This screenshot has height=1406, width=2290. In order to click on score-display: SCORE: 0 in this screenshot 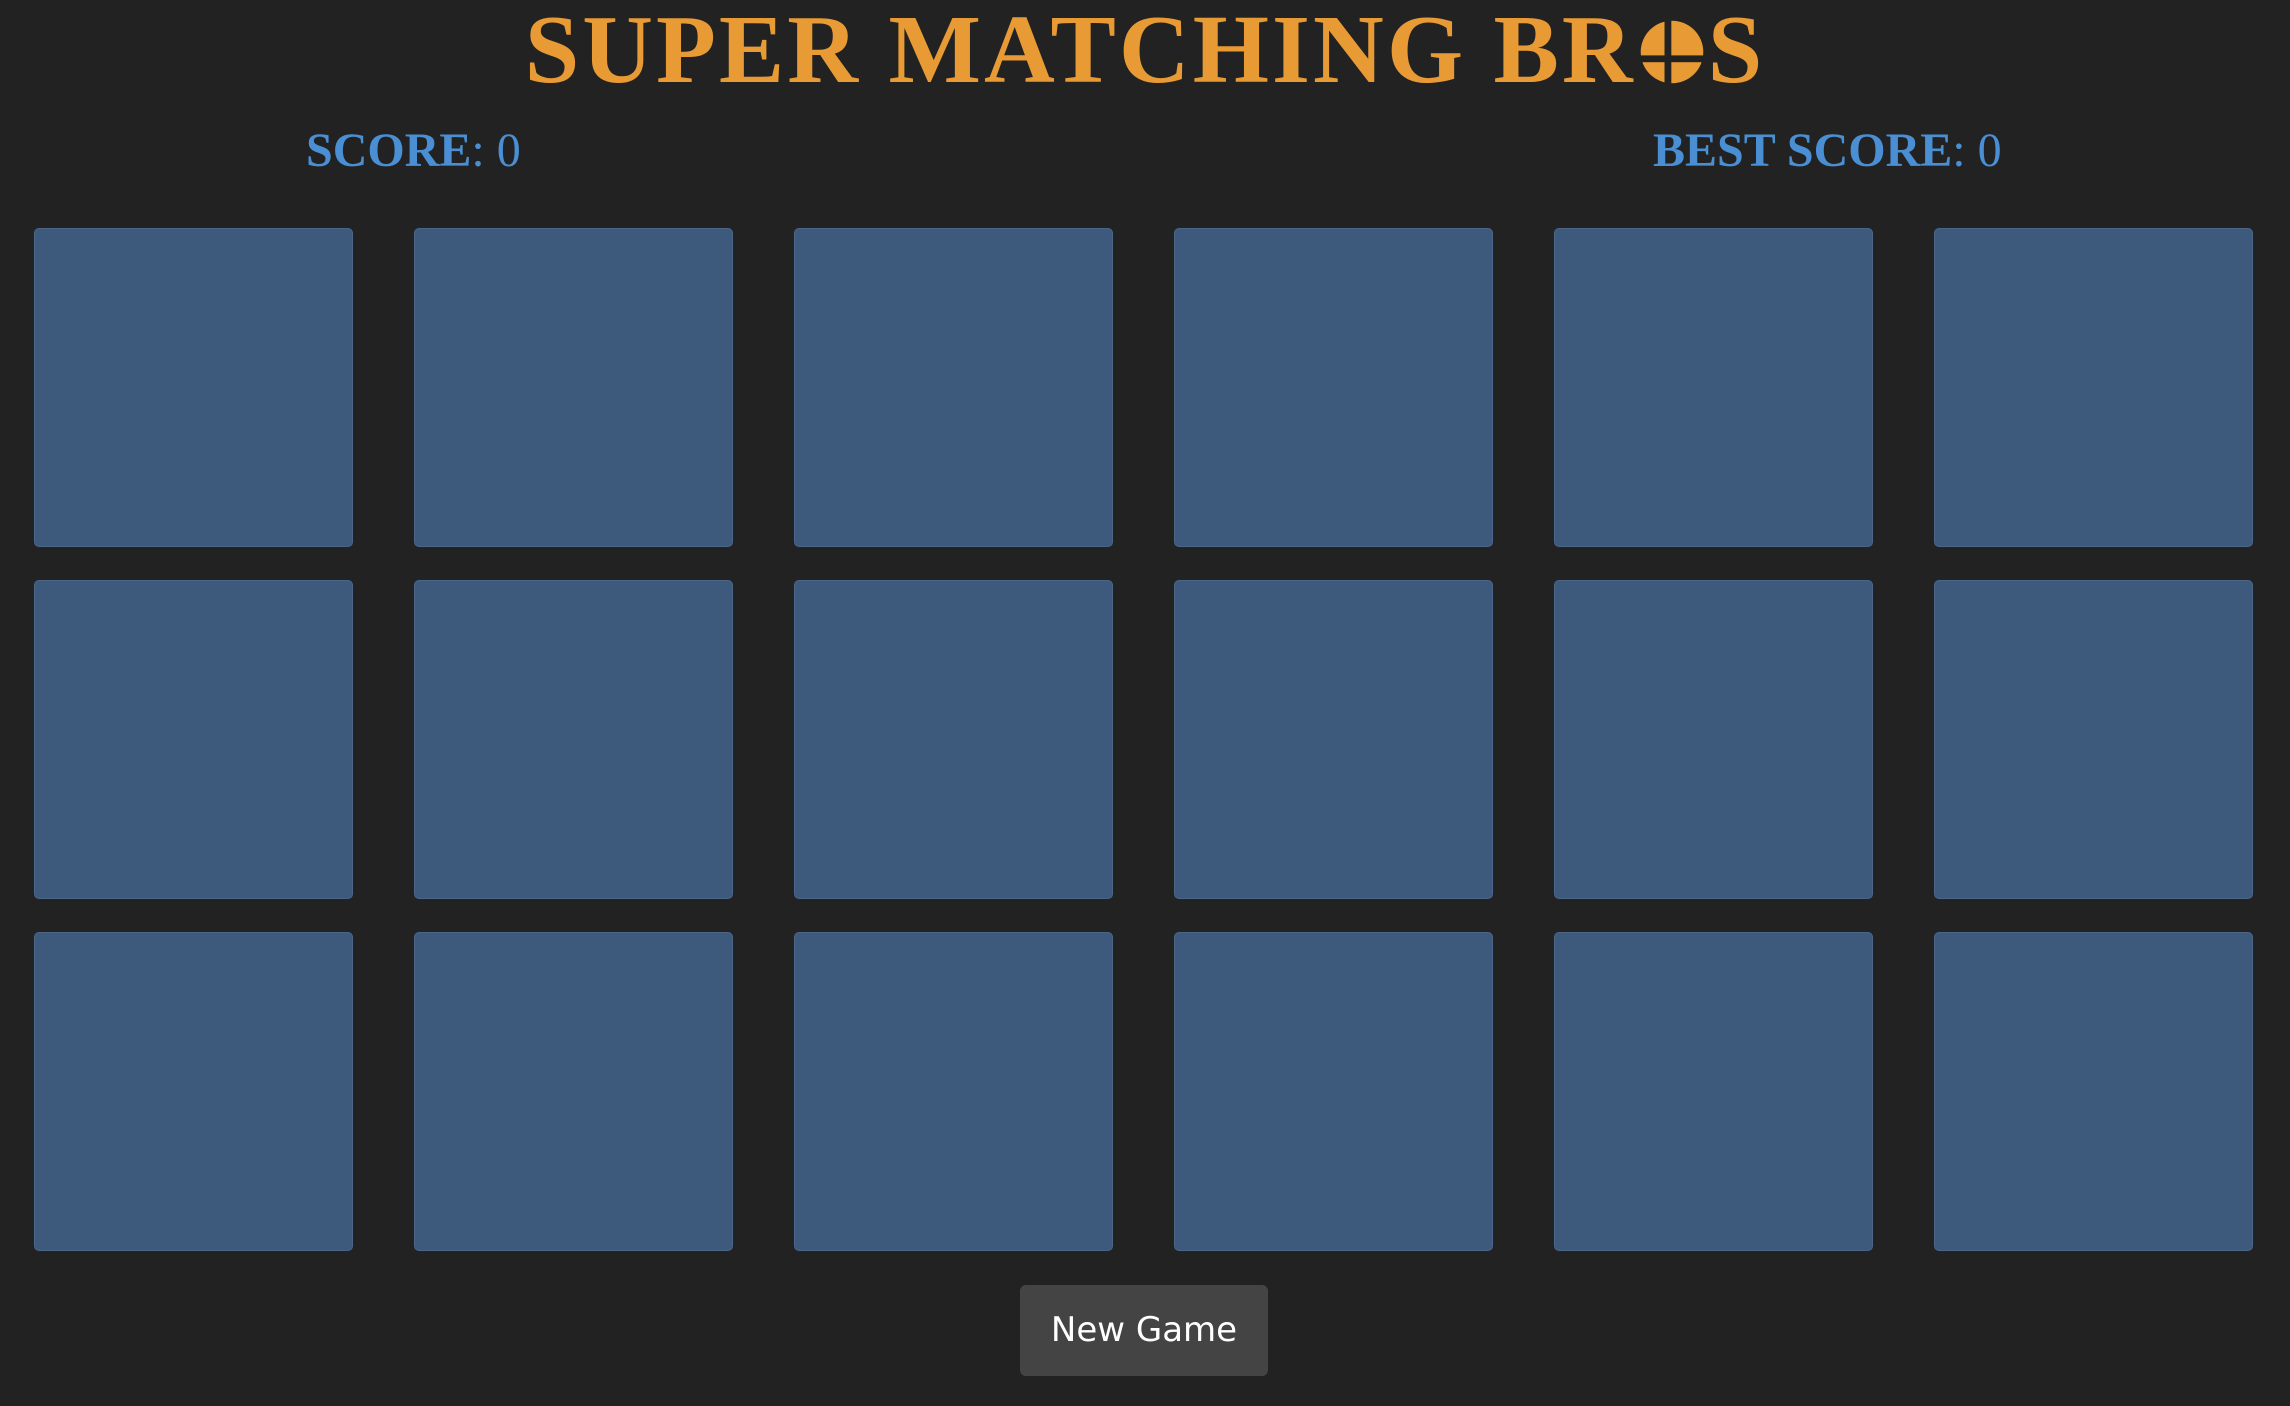, I will do `click(413, 151)`.